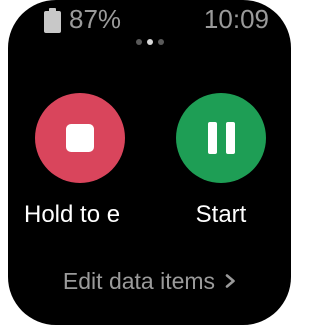  I want to click on pause-icon, so click(221, 138).